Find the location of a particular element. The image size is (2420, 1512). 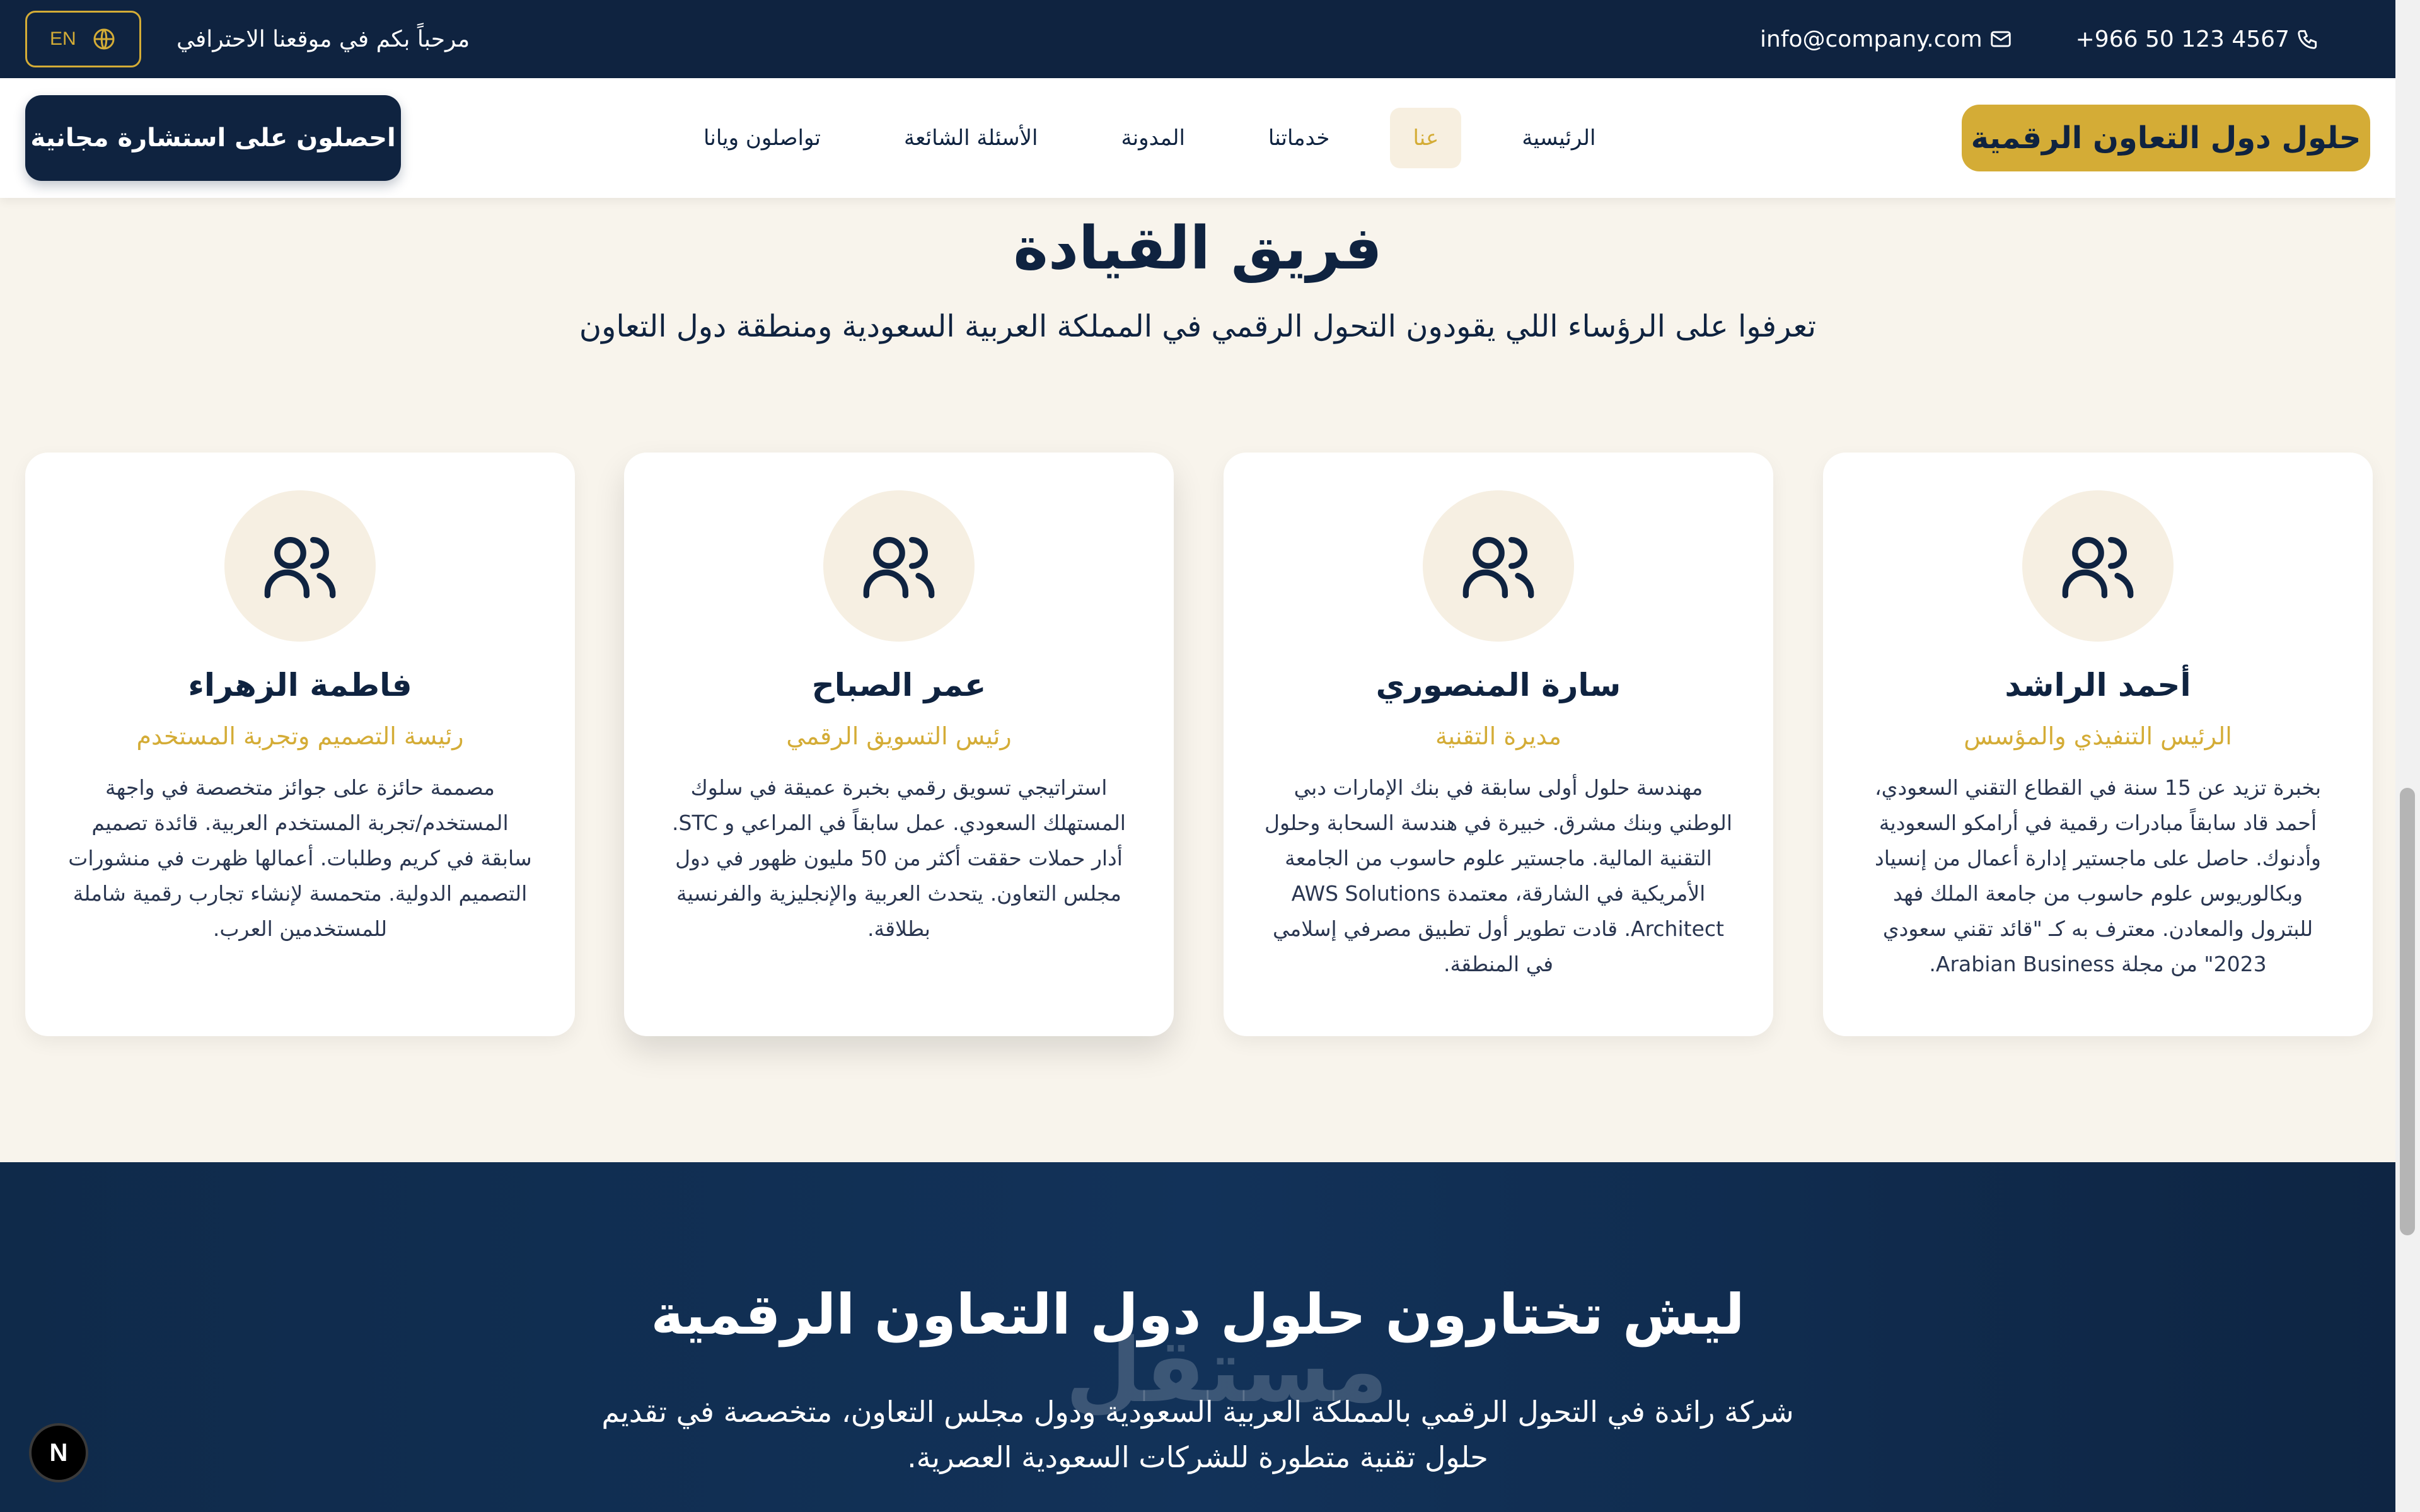

welcome-text: مرحباً بكم في موقعنا الاحترافي is located at coordinates (323, 39).